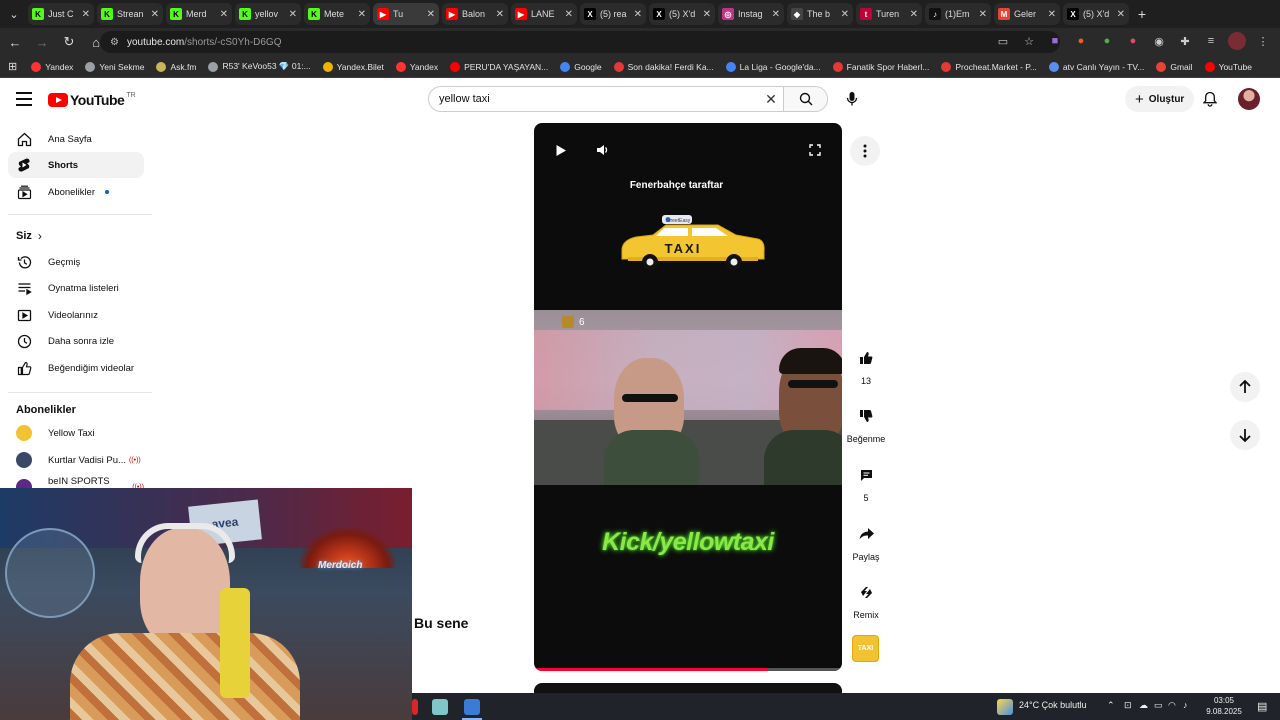 The image size is (1280, 720). I want to click on apps-icon: ⊞, so click(12, 66).